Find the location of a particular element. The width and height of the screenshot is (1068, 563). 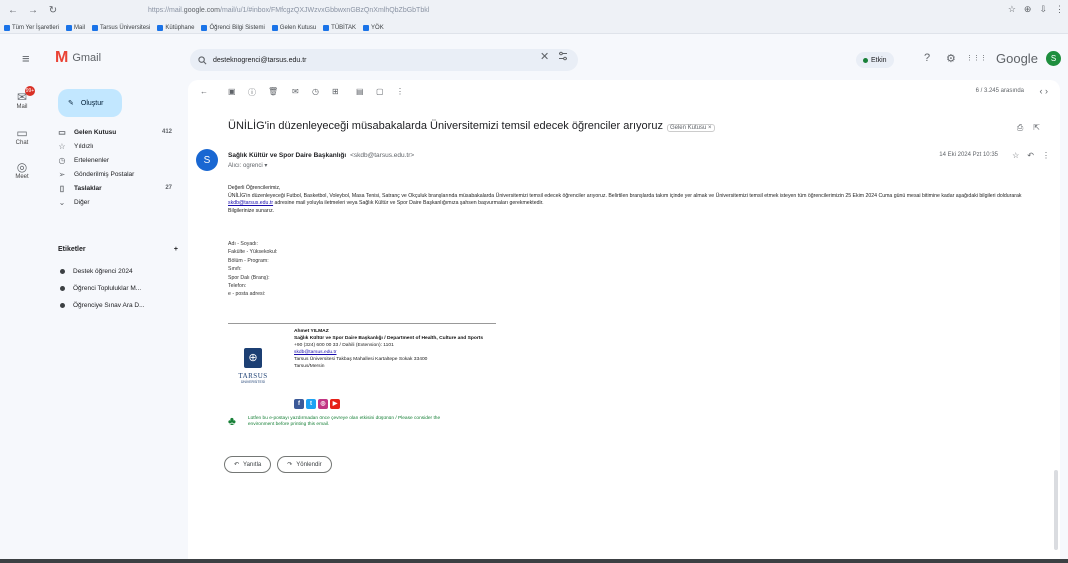

account-avatar: S is located at coordinates (1053, 58).